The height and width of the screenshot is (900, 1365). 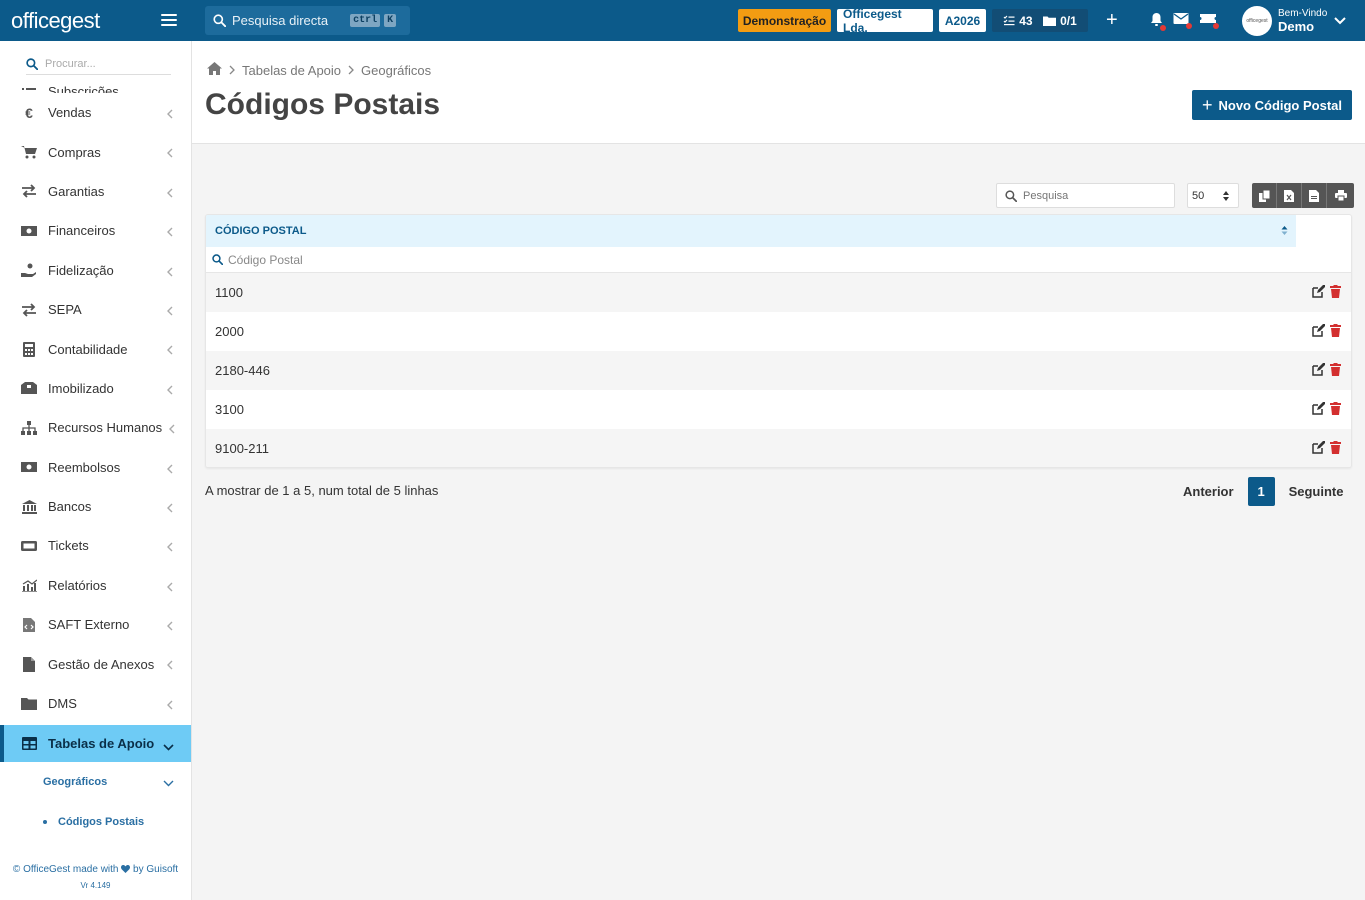 I want to click on sidebar-item-label: Financeiros, so click(x=82, y=231).